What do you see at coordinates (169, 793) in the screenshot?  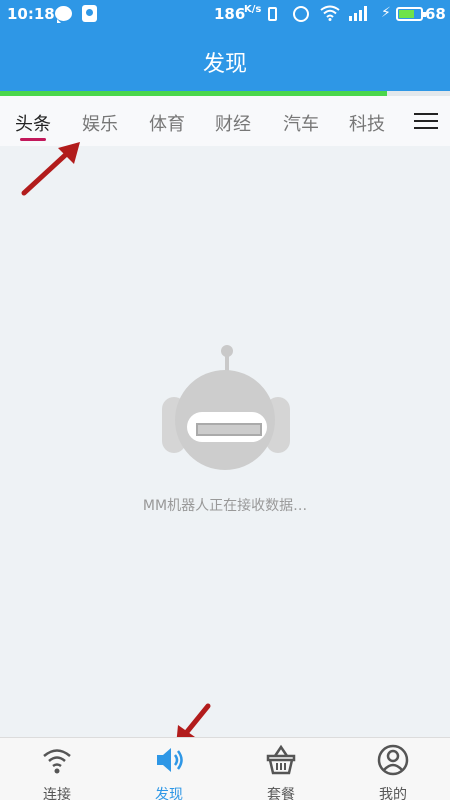 I see `nav-discover-label: 发现` at bounding box center [169, 793].